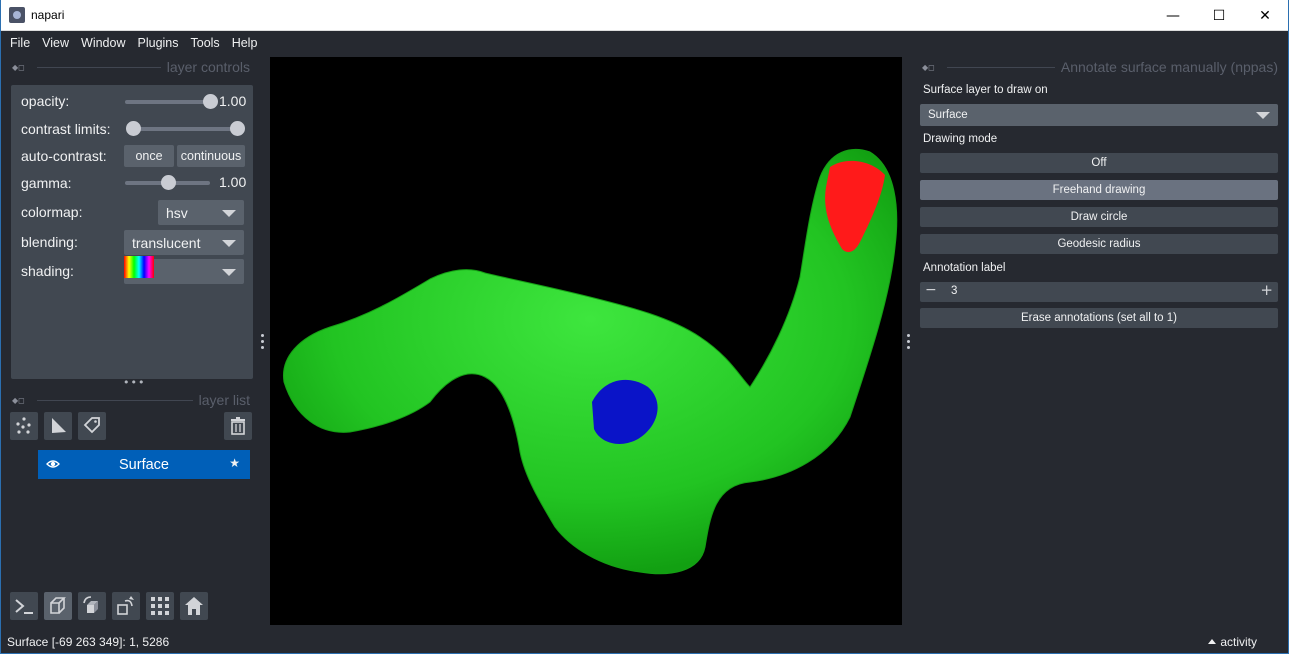  Describe the element at coordinates (1212, 641) in the screenshot. I see `caret-up-icon` at that location.